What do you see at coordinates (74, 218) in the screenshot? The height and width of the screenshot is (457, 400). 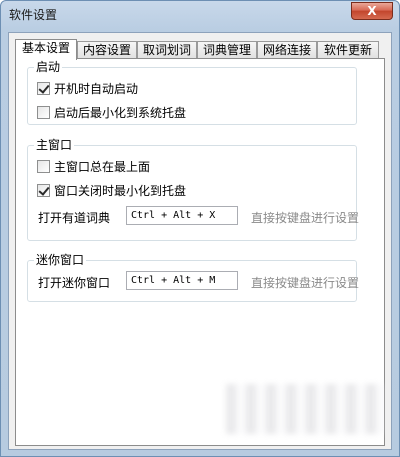 I see `open-dict-hotkey-label: 打开有道词典` at bounding box center [74, 218].